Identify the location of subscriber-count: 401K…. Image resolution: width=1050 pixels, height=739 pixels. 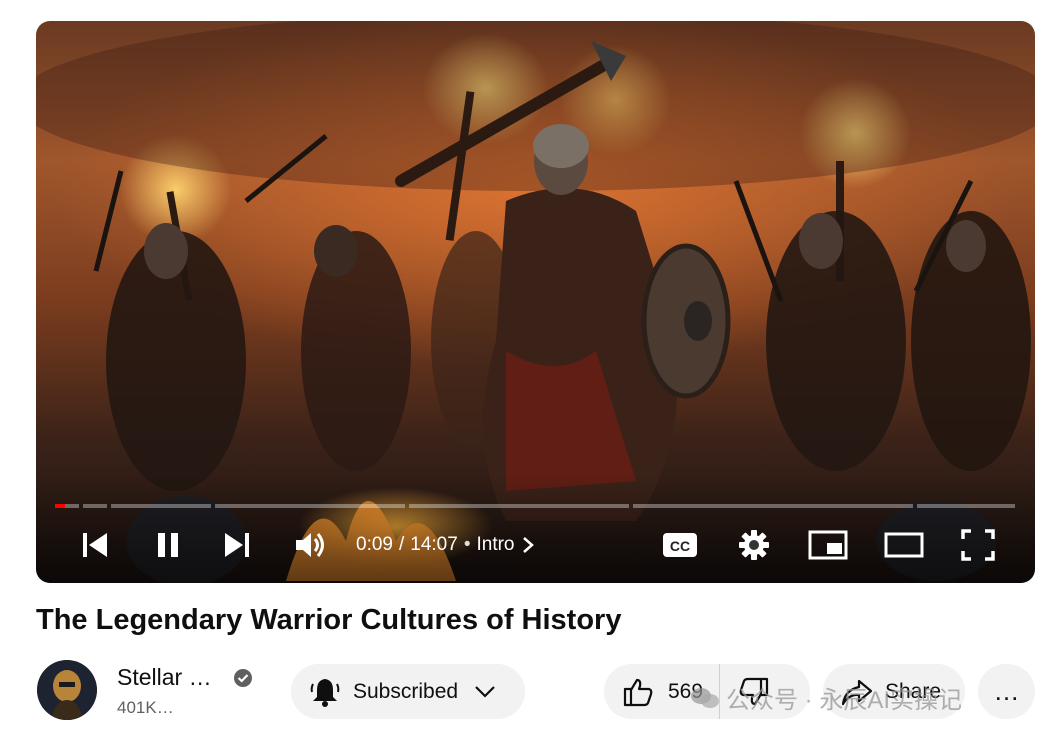
(145, 707).